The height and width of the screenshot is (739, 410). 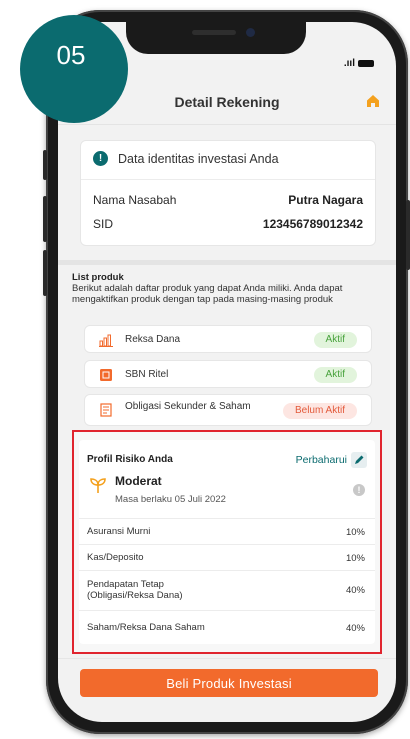 I want to click on sid-row: SID 123456789012342, so click(x=228, y=224).